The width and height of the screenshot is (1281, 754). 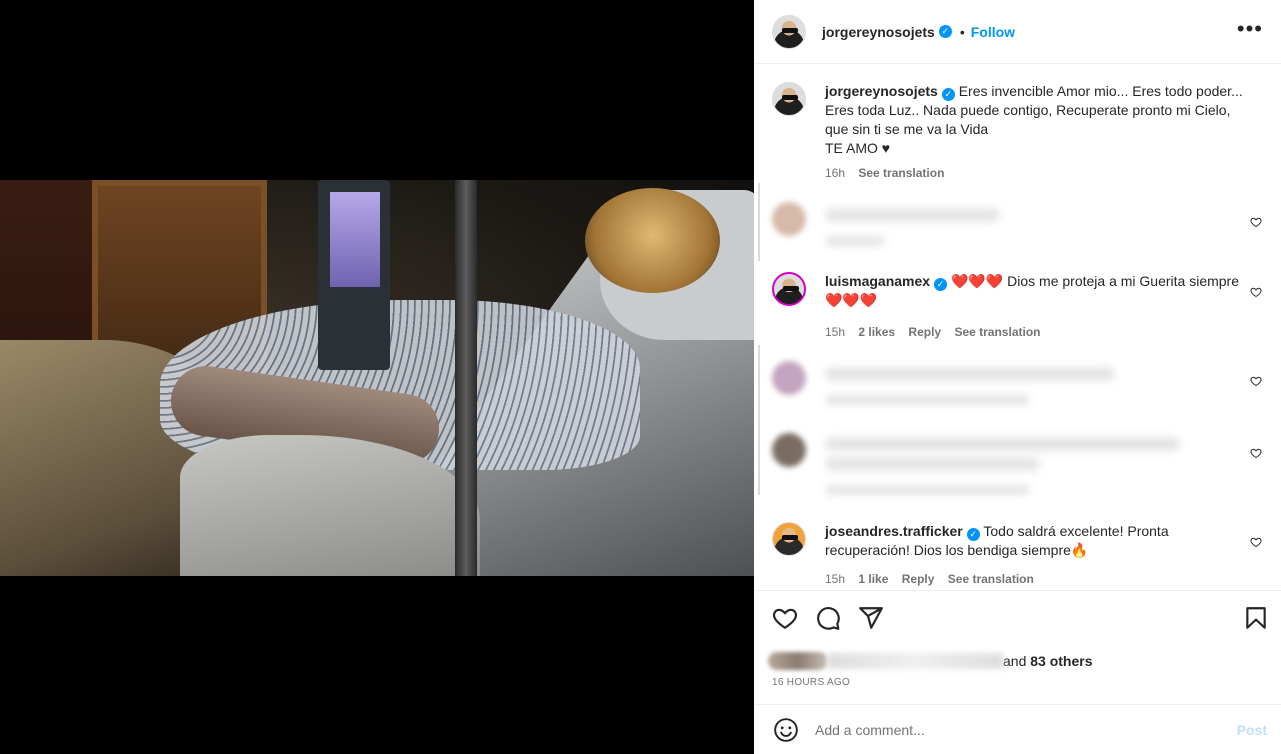 I want to click on photo-iv-pole, so click(x=466, y=378).